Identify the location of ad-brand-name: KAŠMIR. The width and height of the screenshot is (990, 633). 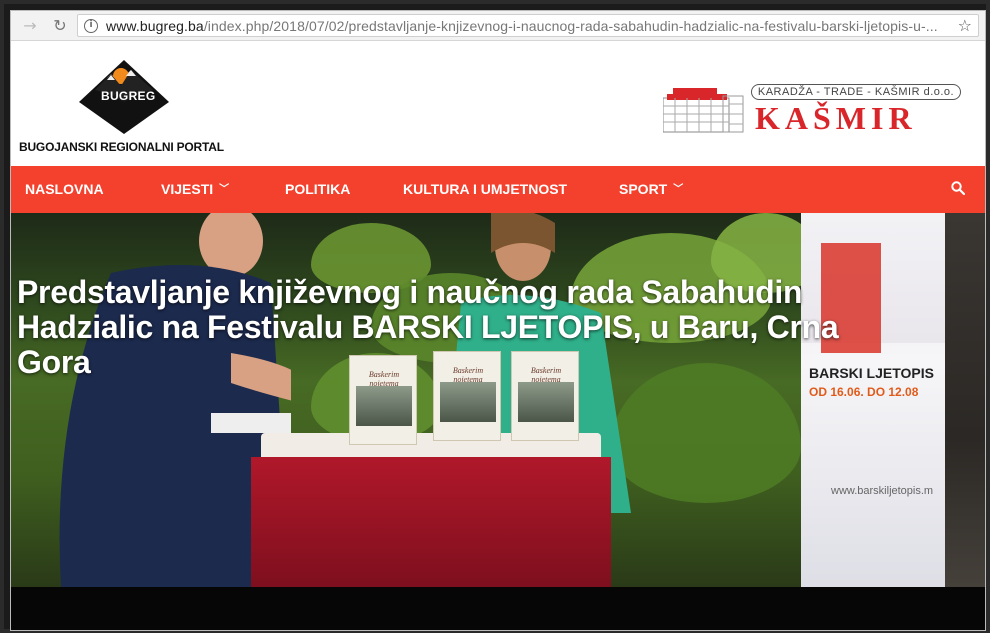
(836, 118).